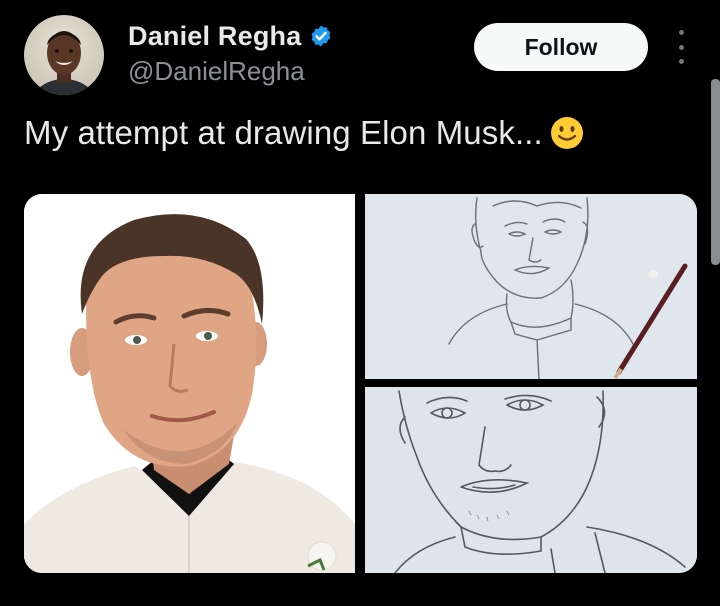 The width and height of the screenshot is (720, 606). Describe the element at coordinates (681, 47) in the screenshot. I see `more-options-icon` at that location.